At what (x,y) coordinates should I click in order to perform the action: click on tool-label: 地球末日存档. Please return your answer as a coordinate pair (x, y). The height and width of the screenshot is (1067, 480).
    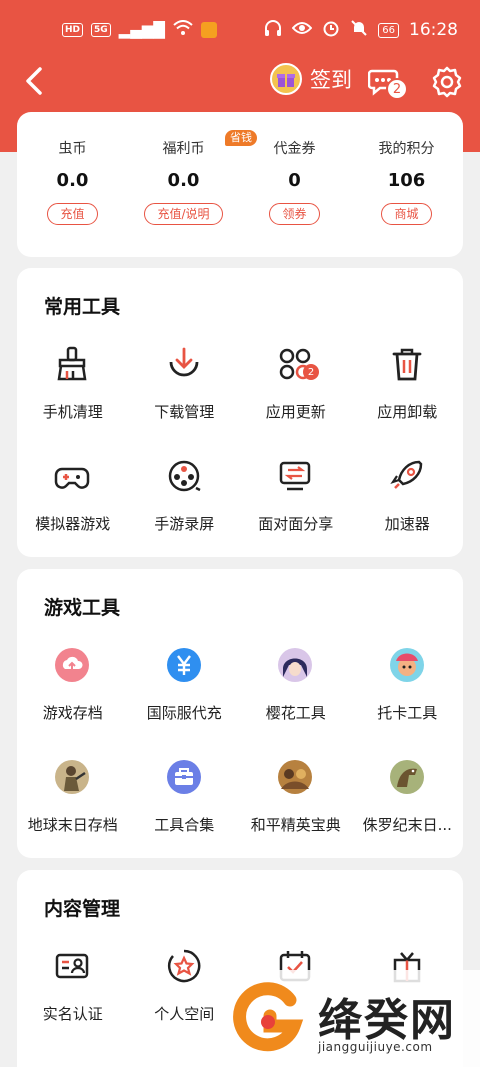
    Looking at the image, I should click on (72, 825).